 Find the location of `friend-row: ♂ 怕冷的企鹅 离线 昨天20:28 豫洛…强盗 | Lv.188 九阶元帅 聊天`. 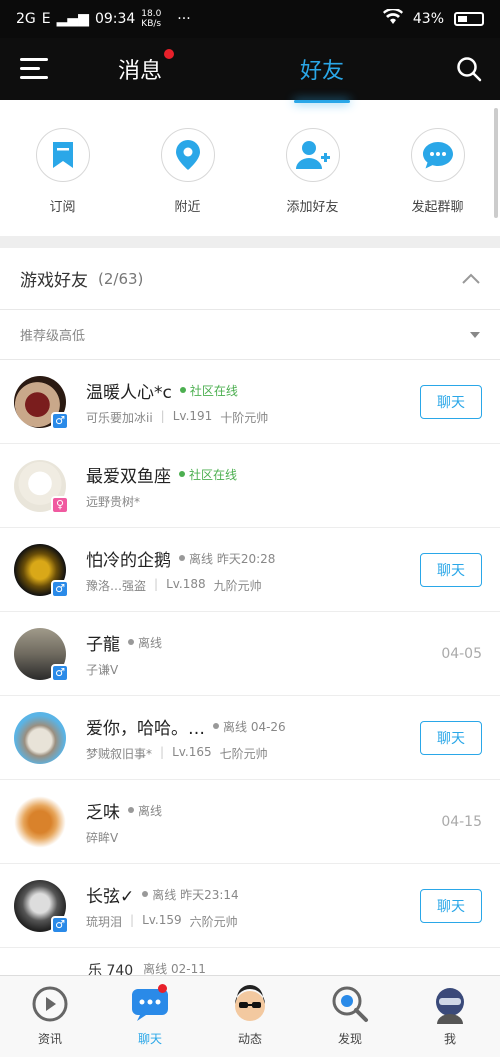

friend-row: ♂ 怕冷的企鹅 离线 昨天20:28 豫洛…强盗 | Lv.188 九阶元帅 聊天 is located at coordinates (250, 570).